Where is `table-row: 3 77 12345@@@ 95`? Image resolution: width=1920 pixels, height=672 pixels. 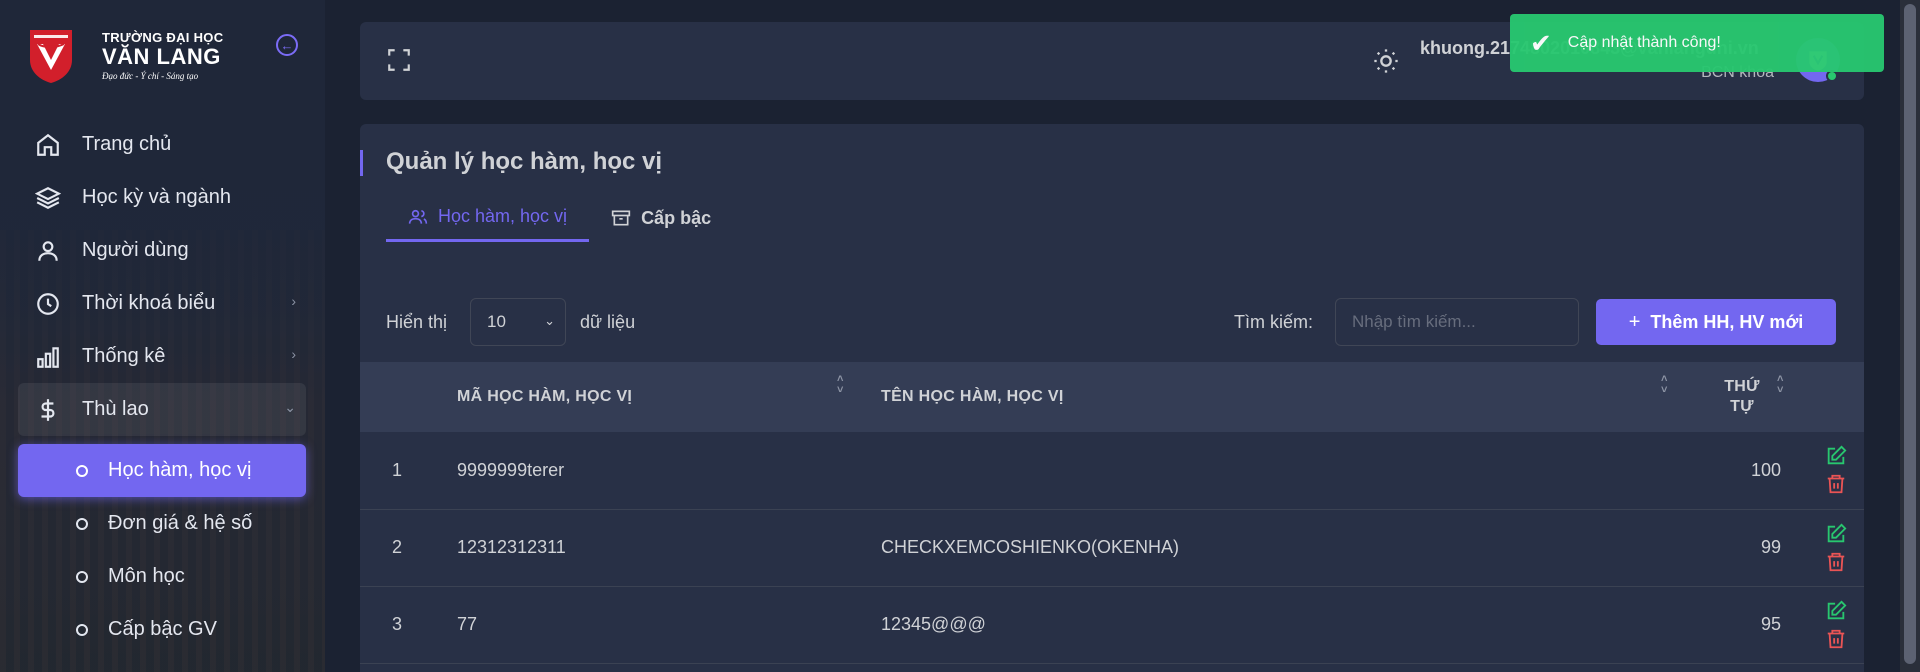 table-row: 3 77 12345@@@ 95 is located at coordinates (1112, 624).